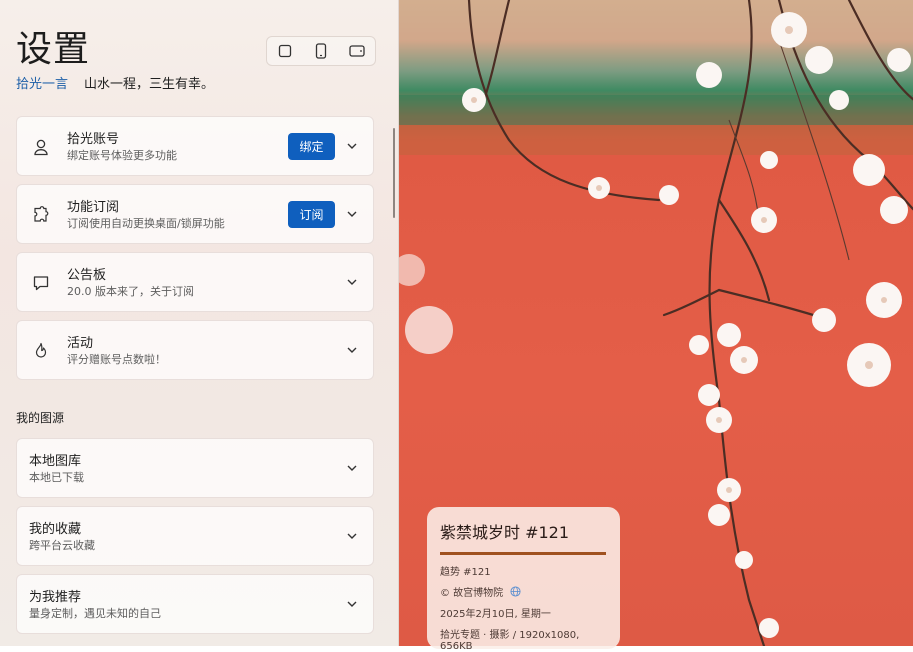 Image resolution: width=913 pixels, height=652 pixels. I want to click on card-title: 功能订阅, so click(93, 207).